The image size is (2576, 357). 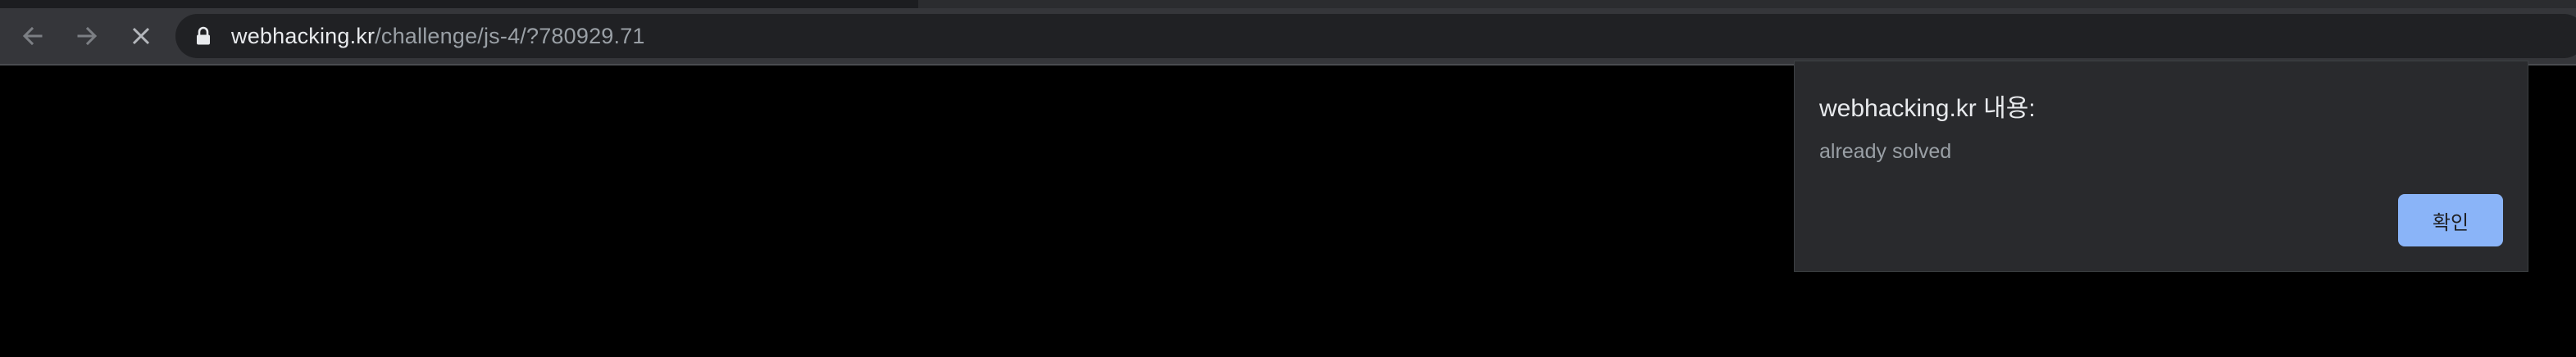 I want to click on stop-loading-button, so click(x=141, y=36).